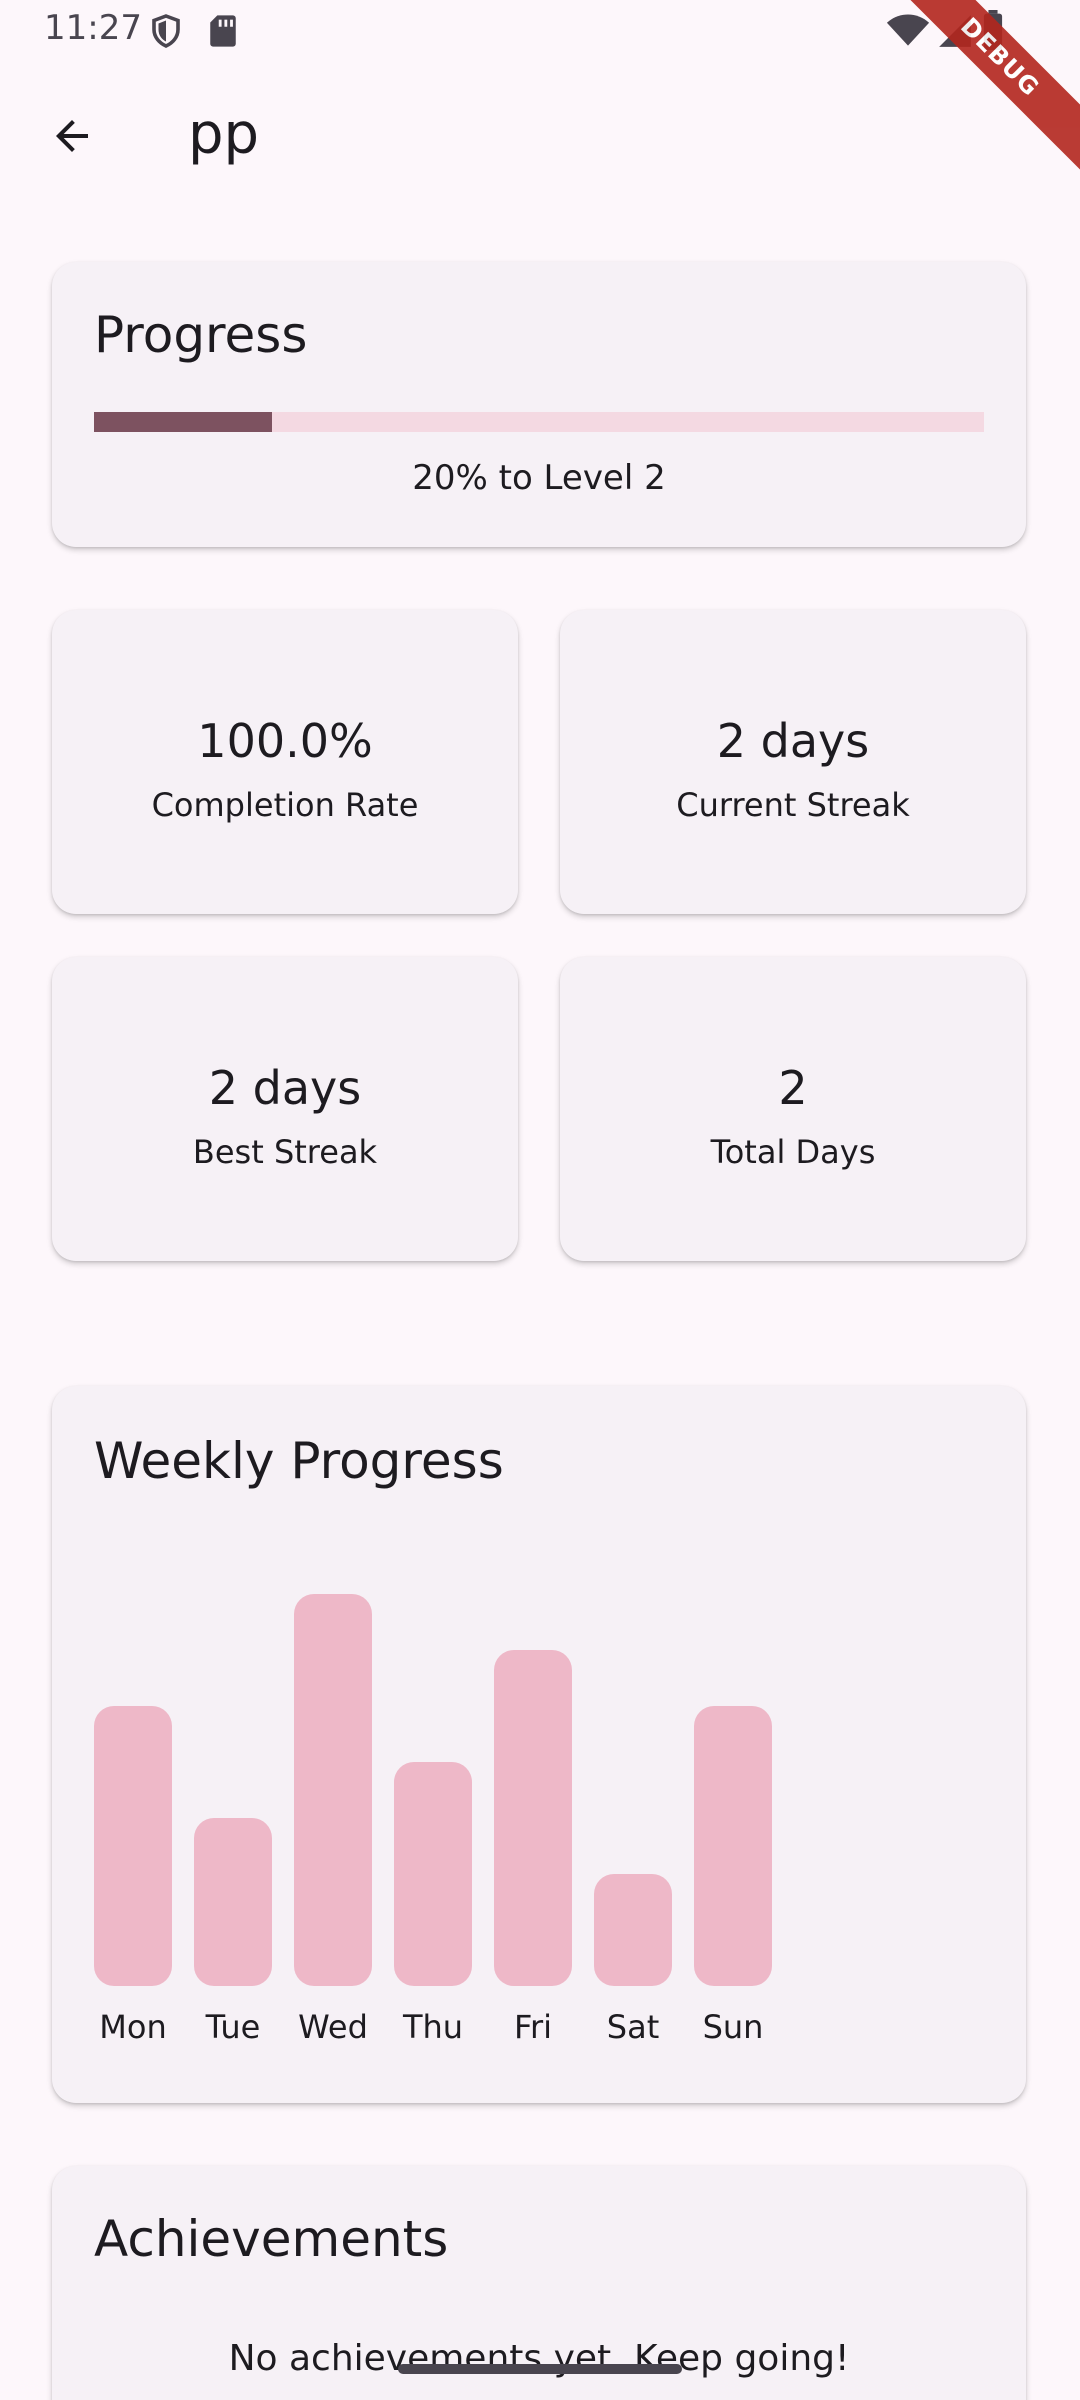  I want to click on bar-fri, so click(533, 1818).